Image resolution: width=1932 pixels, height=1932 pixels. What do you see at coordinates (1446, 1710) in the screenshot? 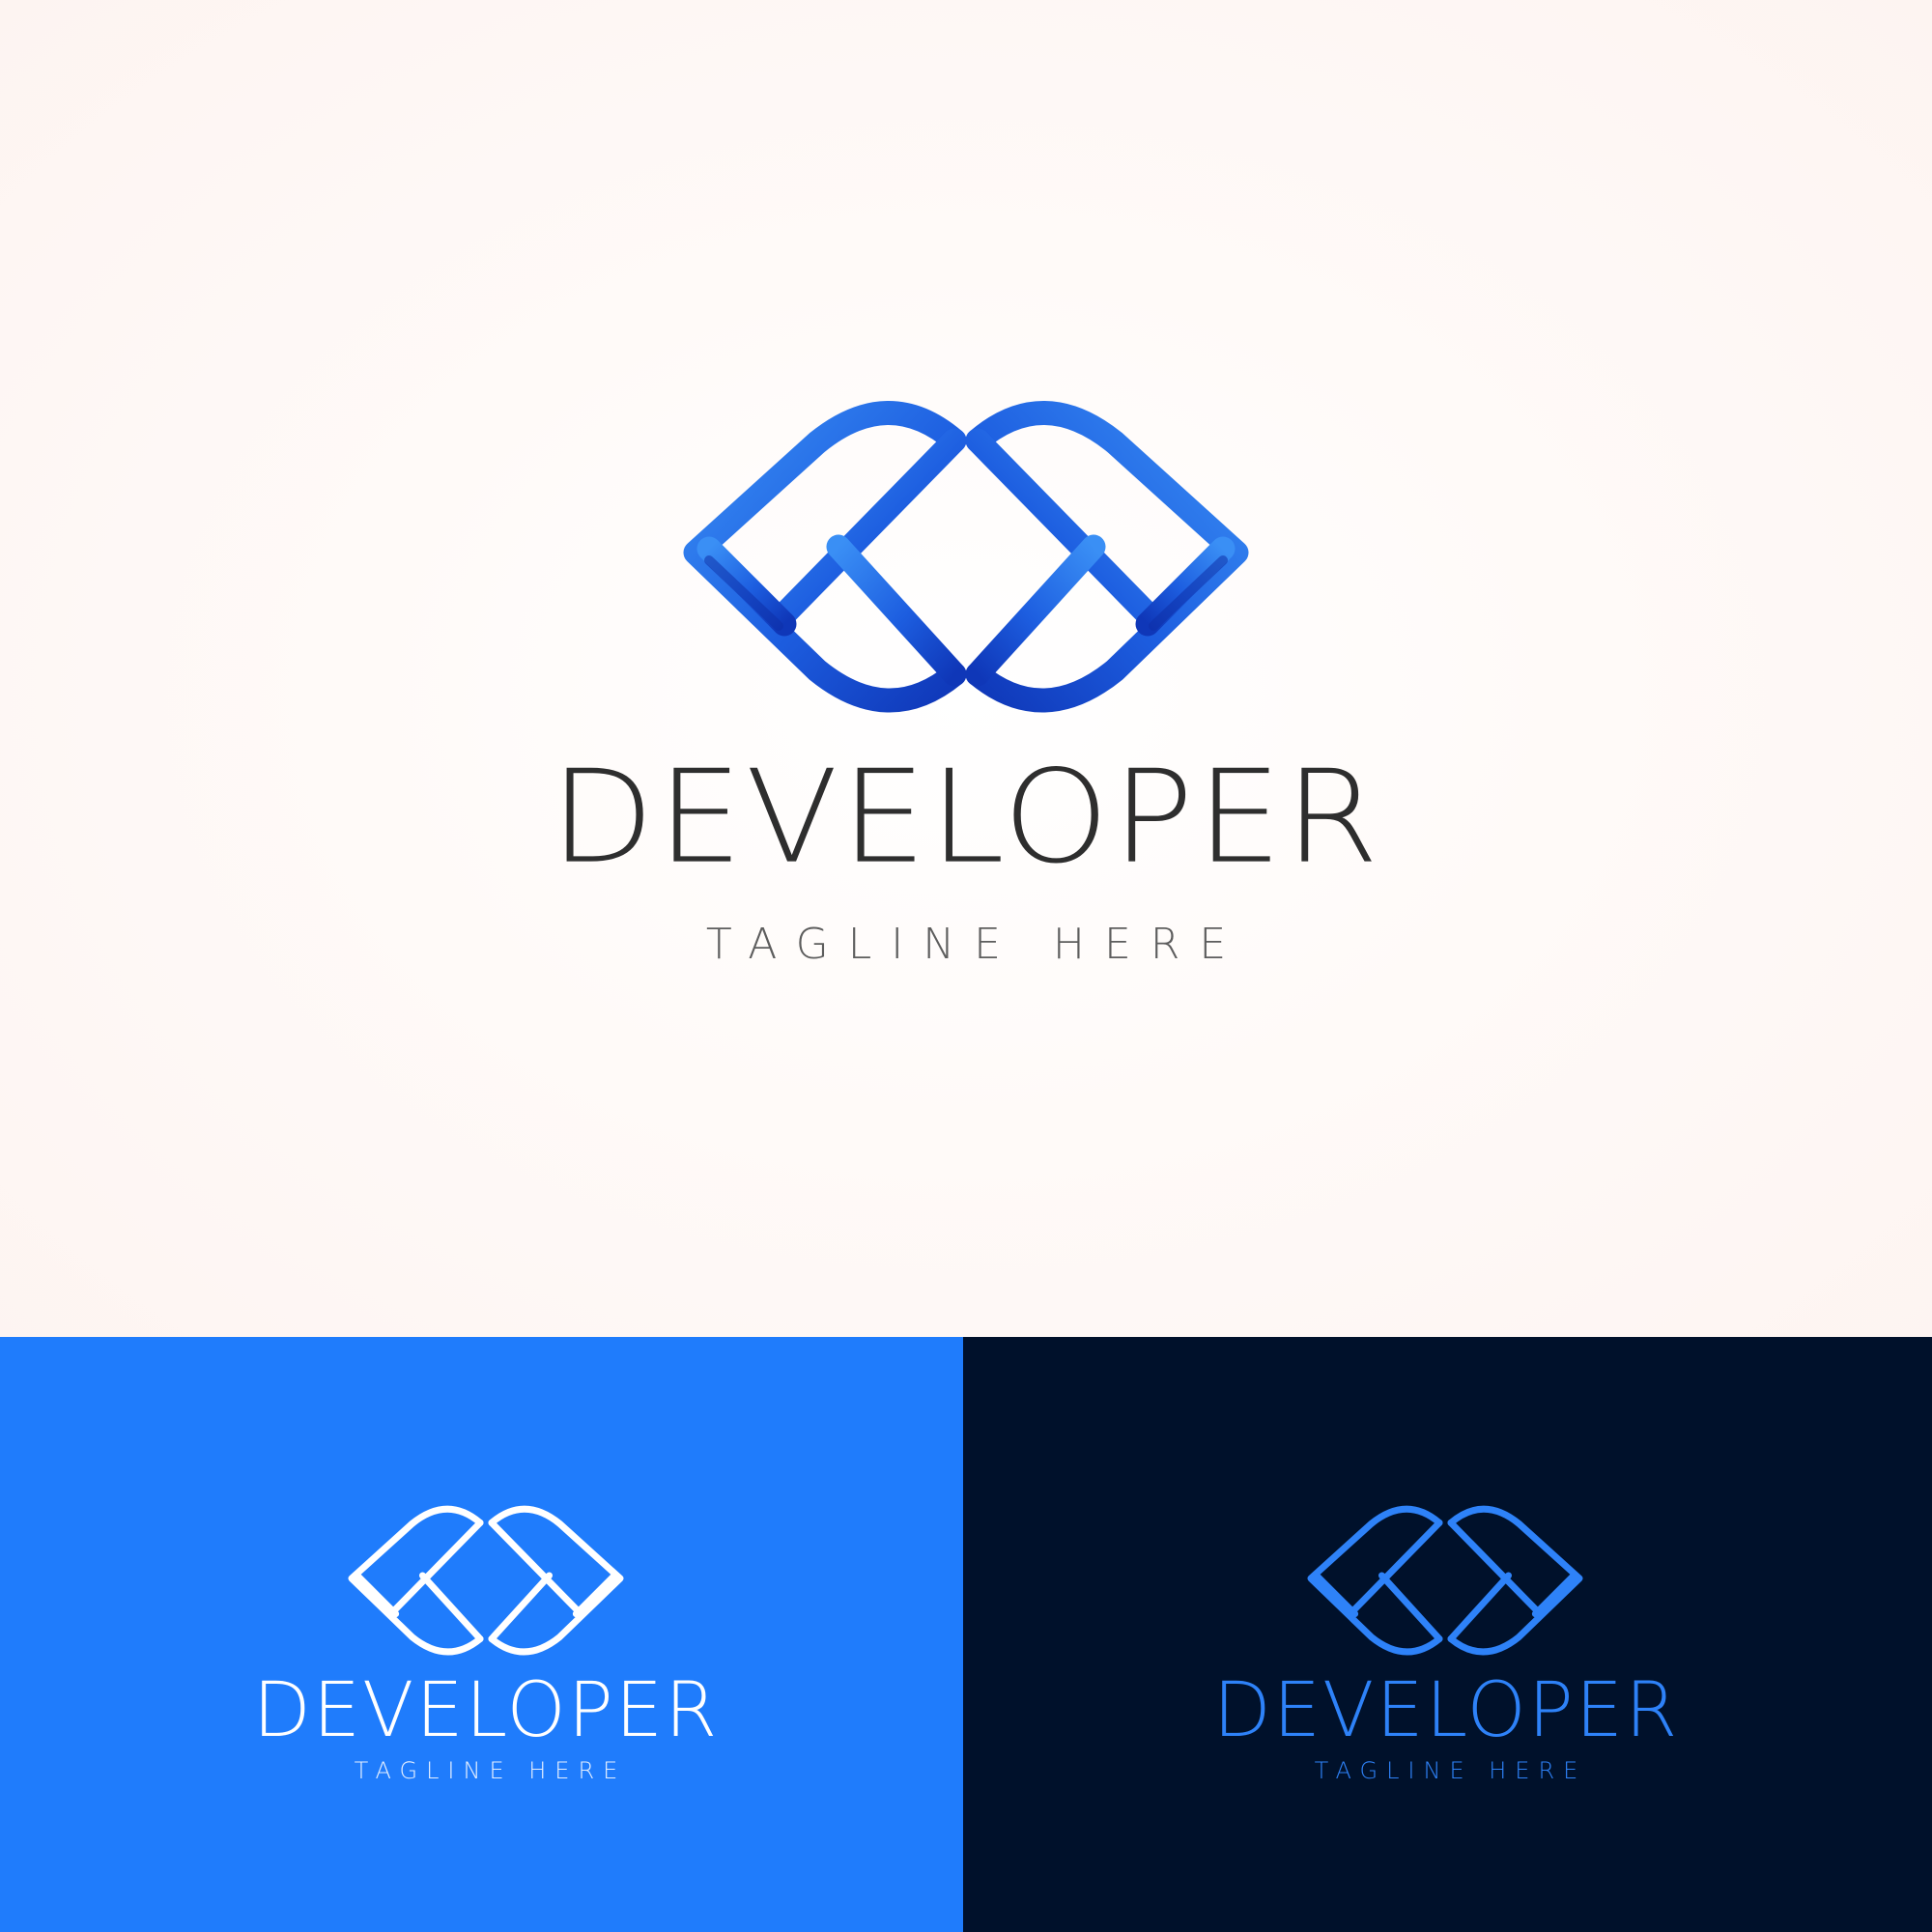
I see `brand-wordmark-navy: DEVELOPER` at bounding box center [1446, 1710].